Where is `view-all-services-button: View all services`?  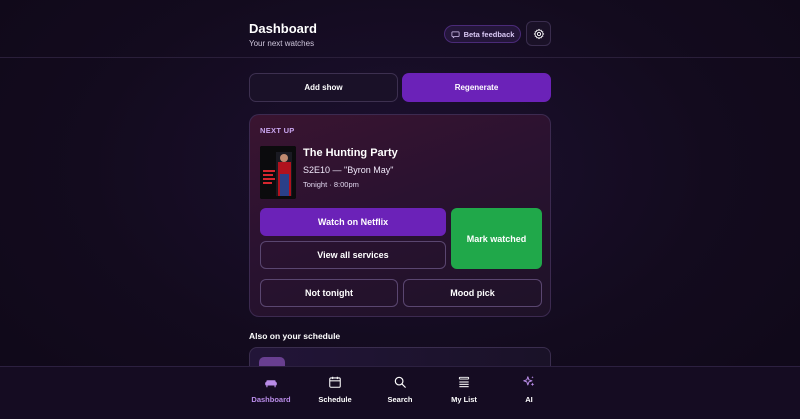 view-all-services-button: View all services is located at coordinates (353, 255).